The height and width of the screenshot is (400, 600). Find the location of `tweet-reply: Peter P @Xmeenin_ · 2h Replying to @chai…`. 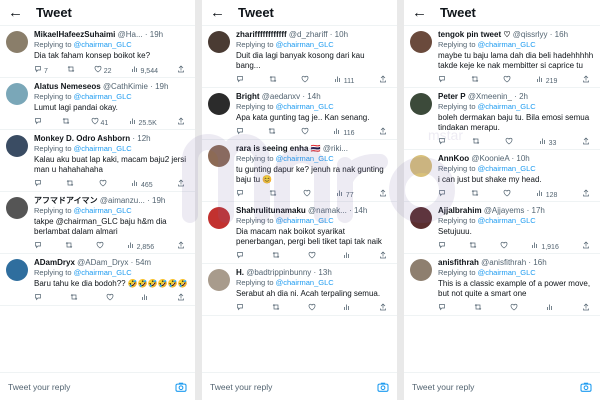

tweet-reply: Peter P @Xmeenin_ · 2h Replying to @chai… is located at coordinates (502, 119).